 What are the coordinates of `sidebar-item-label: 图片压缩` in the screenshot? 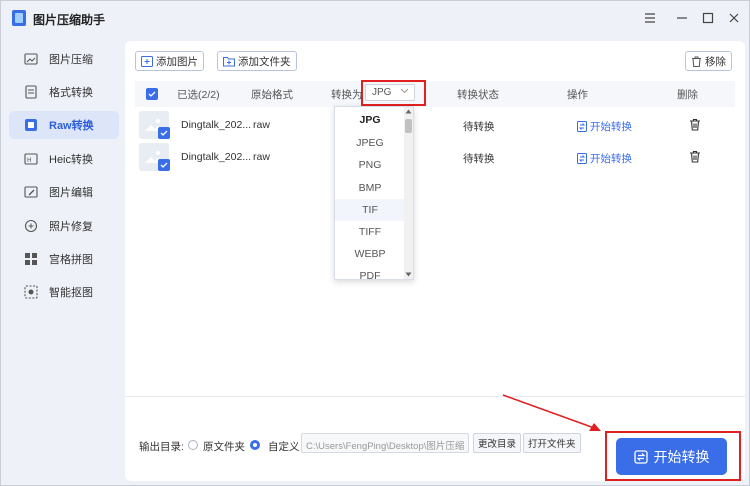 It's located at (71, 60).